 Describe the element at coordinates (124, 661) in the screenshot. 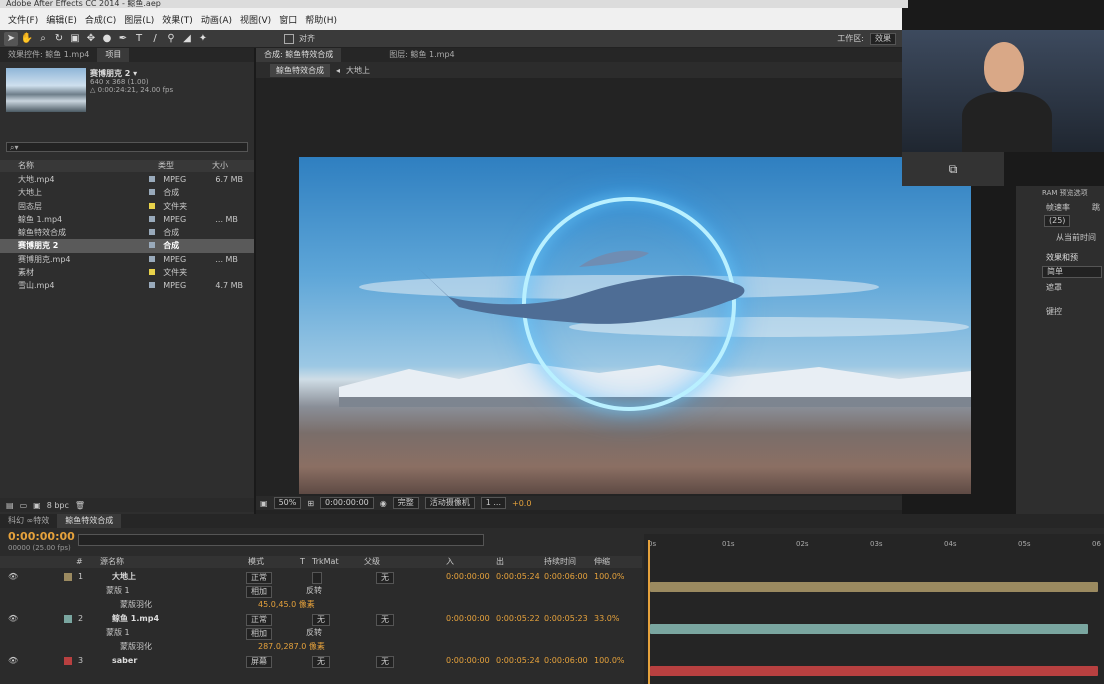

I see `layer-name: saber` at that location.